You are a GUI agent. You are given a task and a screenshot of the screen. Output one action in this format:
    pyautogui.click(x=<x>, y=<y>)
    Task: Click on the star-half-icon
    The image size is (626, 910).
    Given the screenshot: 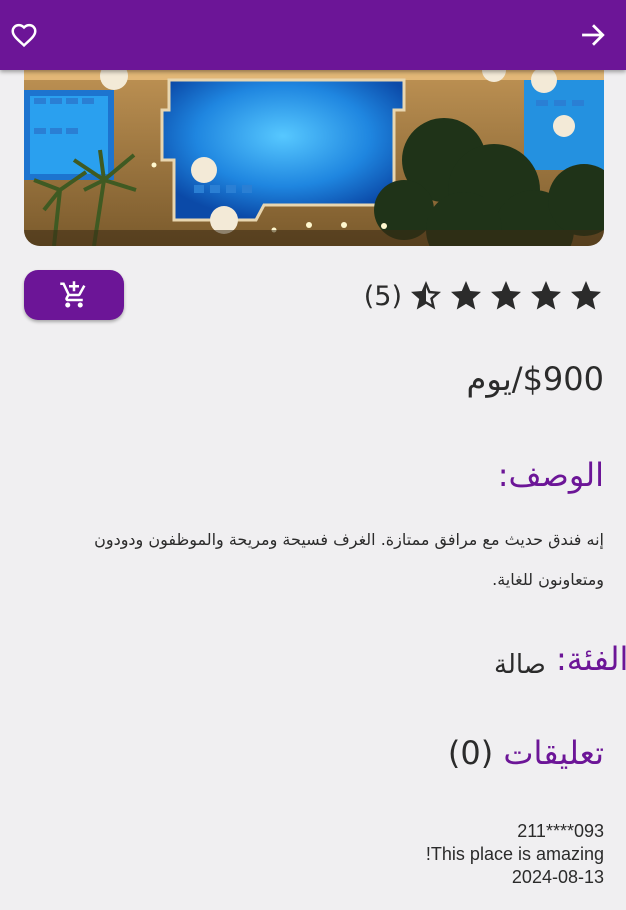 What is the action you would take?
    pyautogui.click(x=426, y=295)
    